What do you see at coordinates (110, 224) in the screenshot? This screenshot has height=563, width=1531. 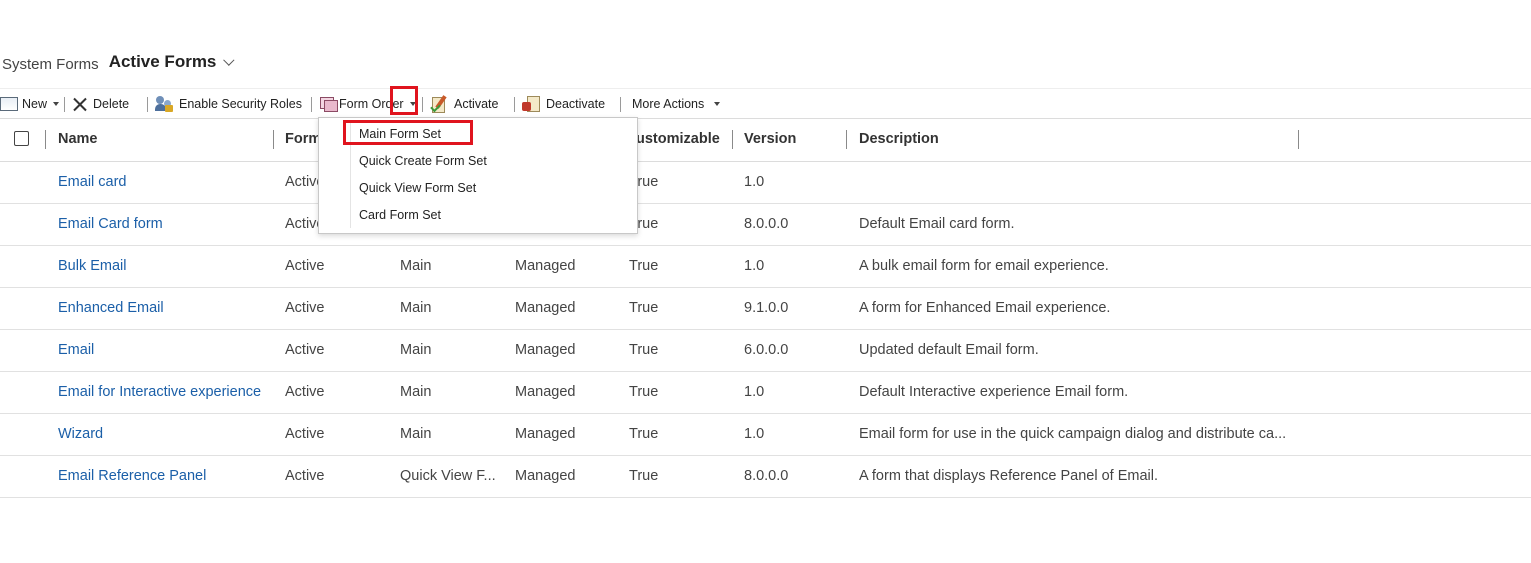 I see `row-name-link: Email Card form` at bounding box center [110, 224].